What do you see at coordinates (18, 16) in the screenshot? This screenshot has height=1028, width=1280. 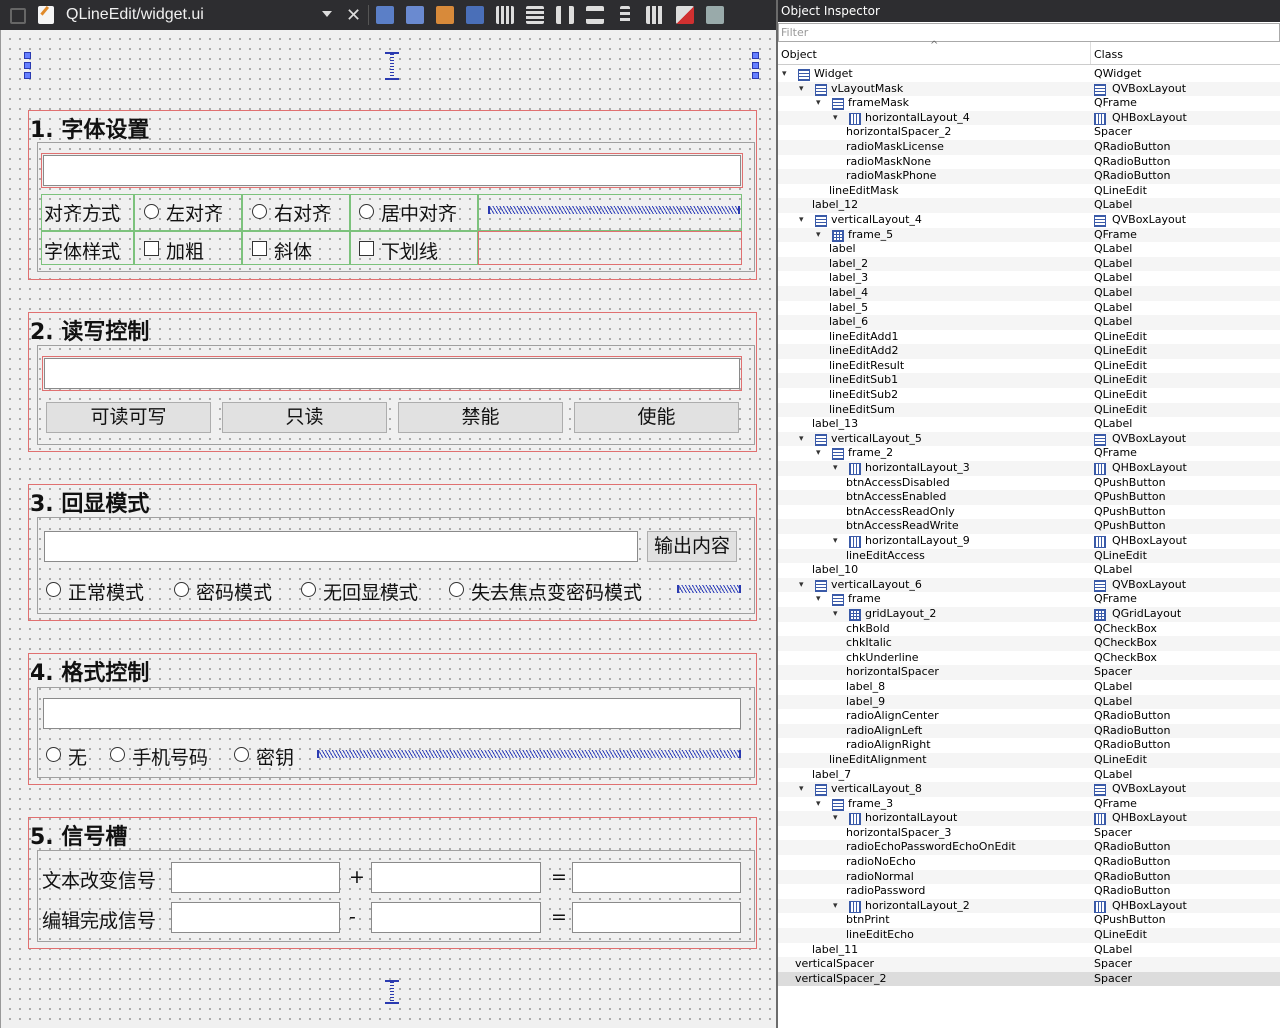 I see `lock-icon` at bounding box center [18, 16].